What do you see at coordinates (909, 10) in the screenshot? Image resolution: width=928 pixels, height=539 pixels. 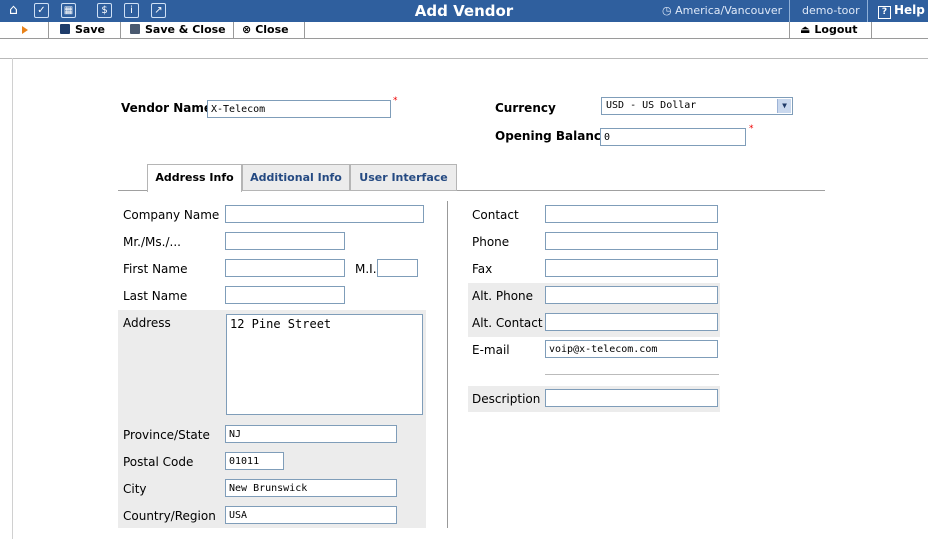 I see `help-label: Help` at bounding box center [909, 10].